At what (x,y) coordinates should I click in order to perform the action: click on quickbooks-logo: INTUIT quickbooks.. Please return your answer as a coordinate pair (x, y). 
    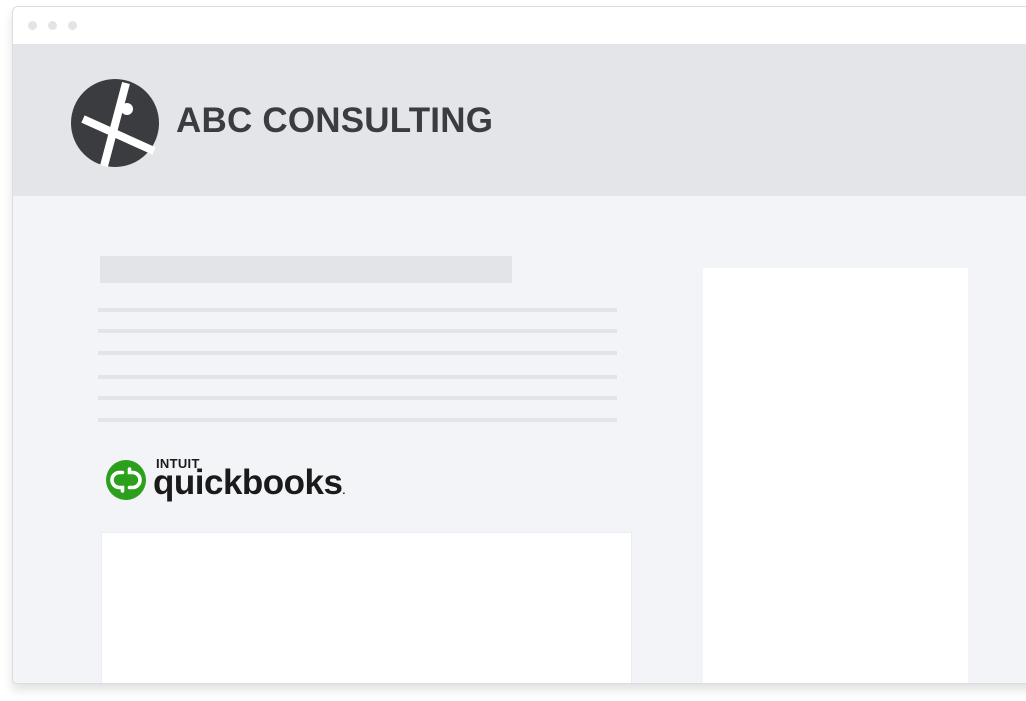
    Looking at the image, I should click on (236, 479).